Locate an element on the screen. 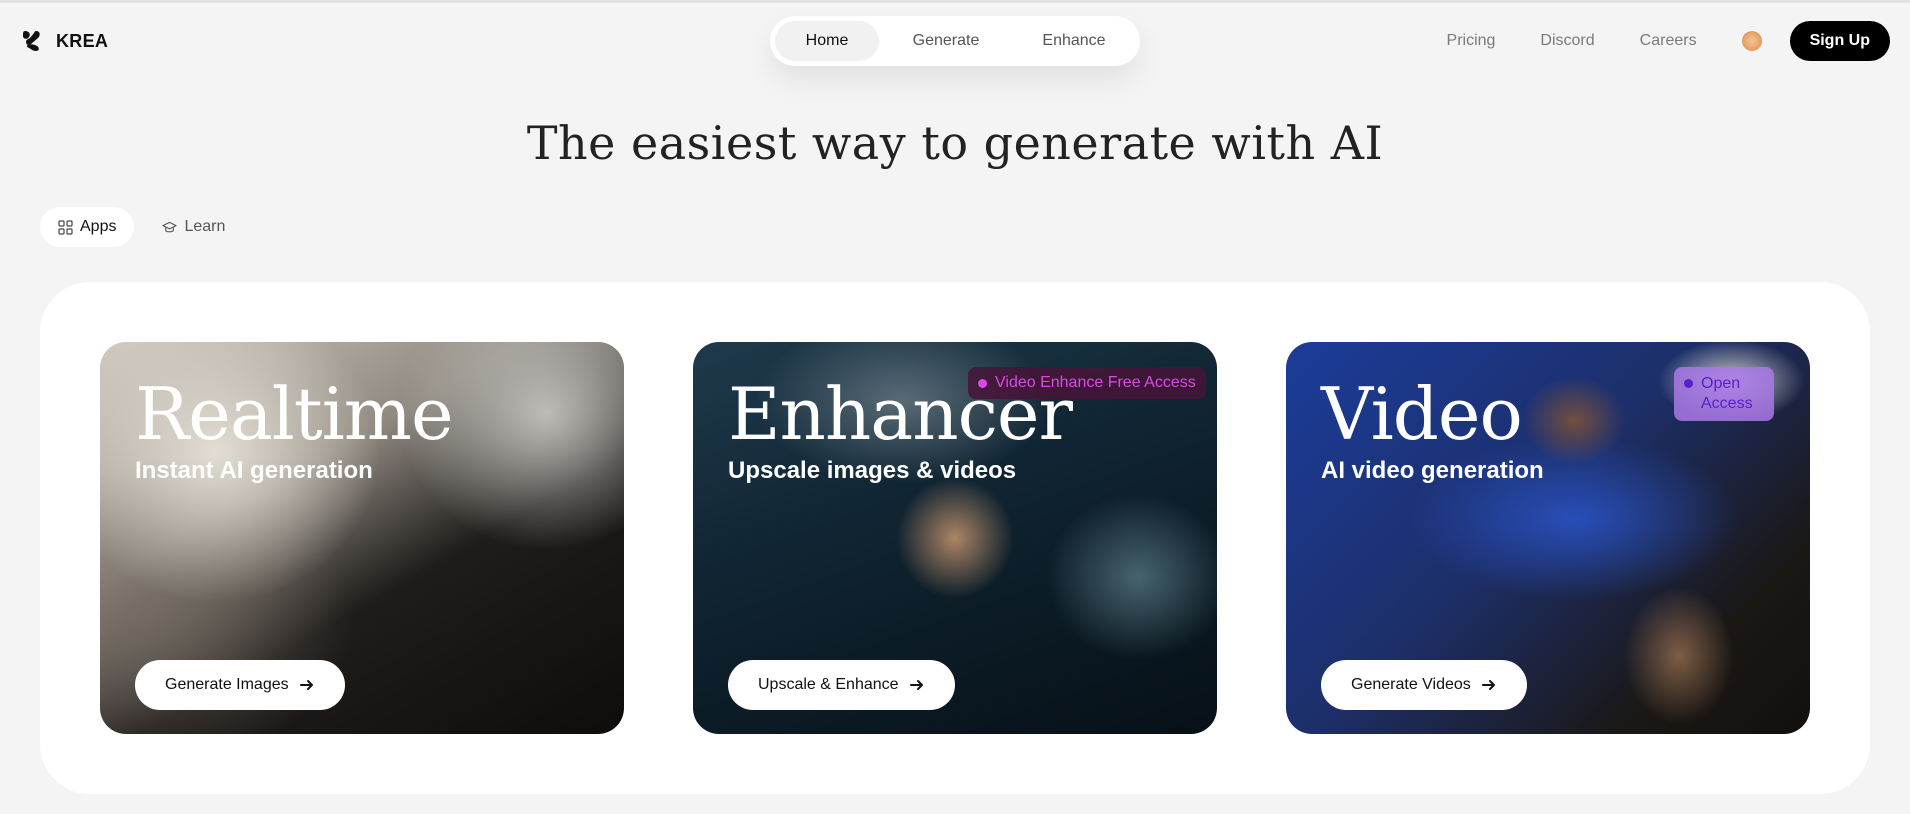  top-border is located at coordinates (955, 1).